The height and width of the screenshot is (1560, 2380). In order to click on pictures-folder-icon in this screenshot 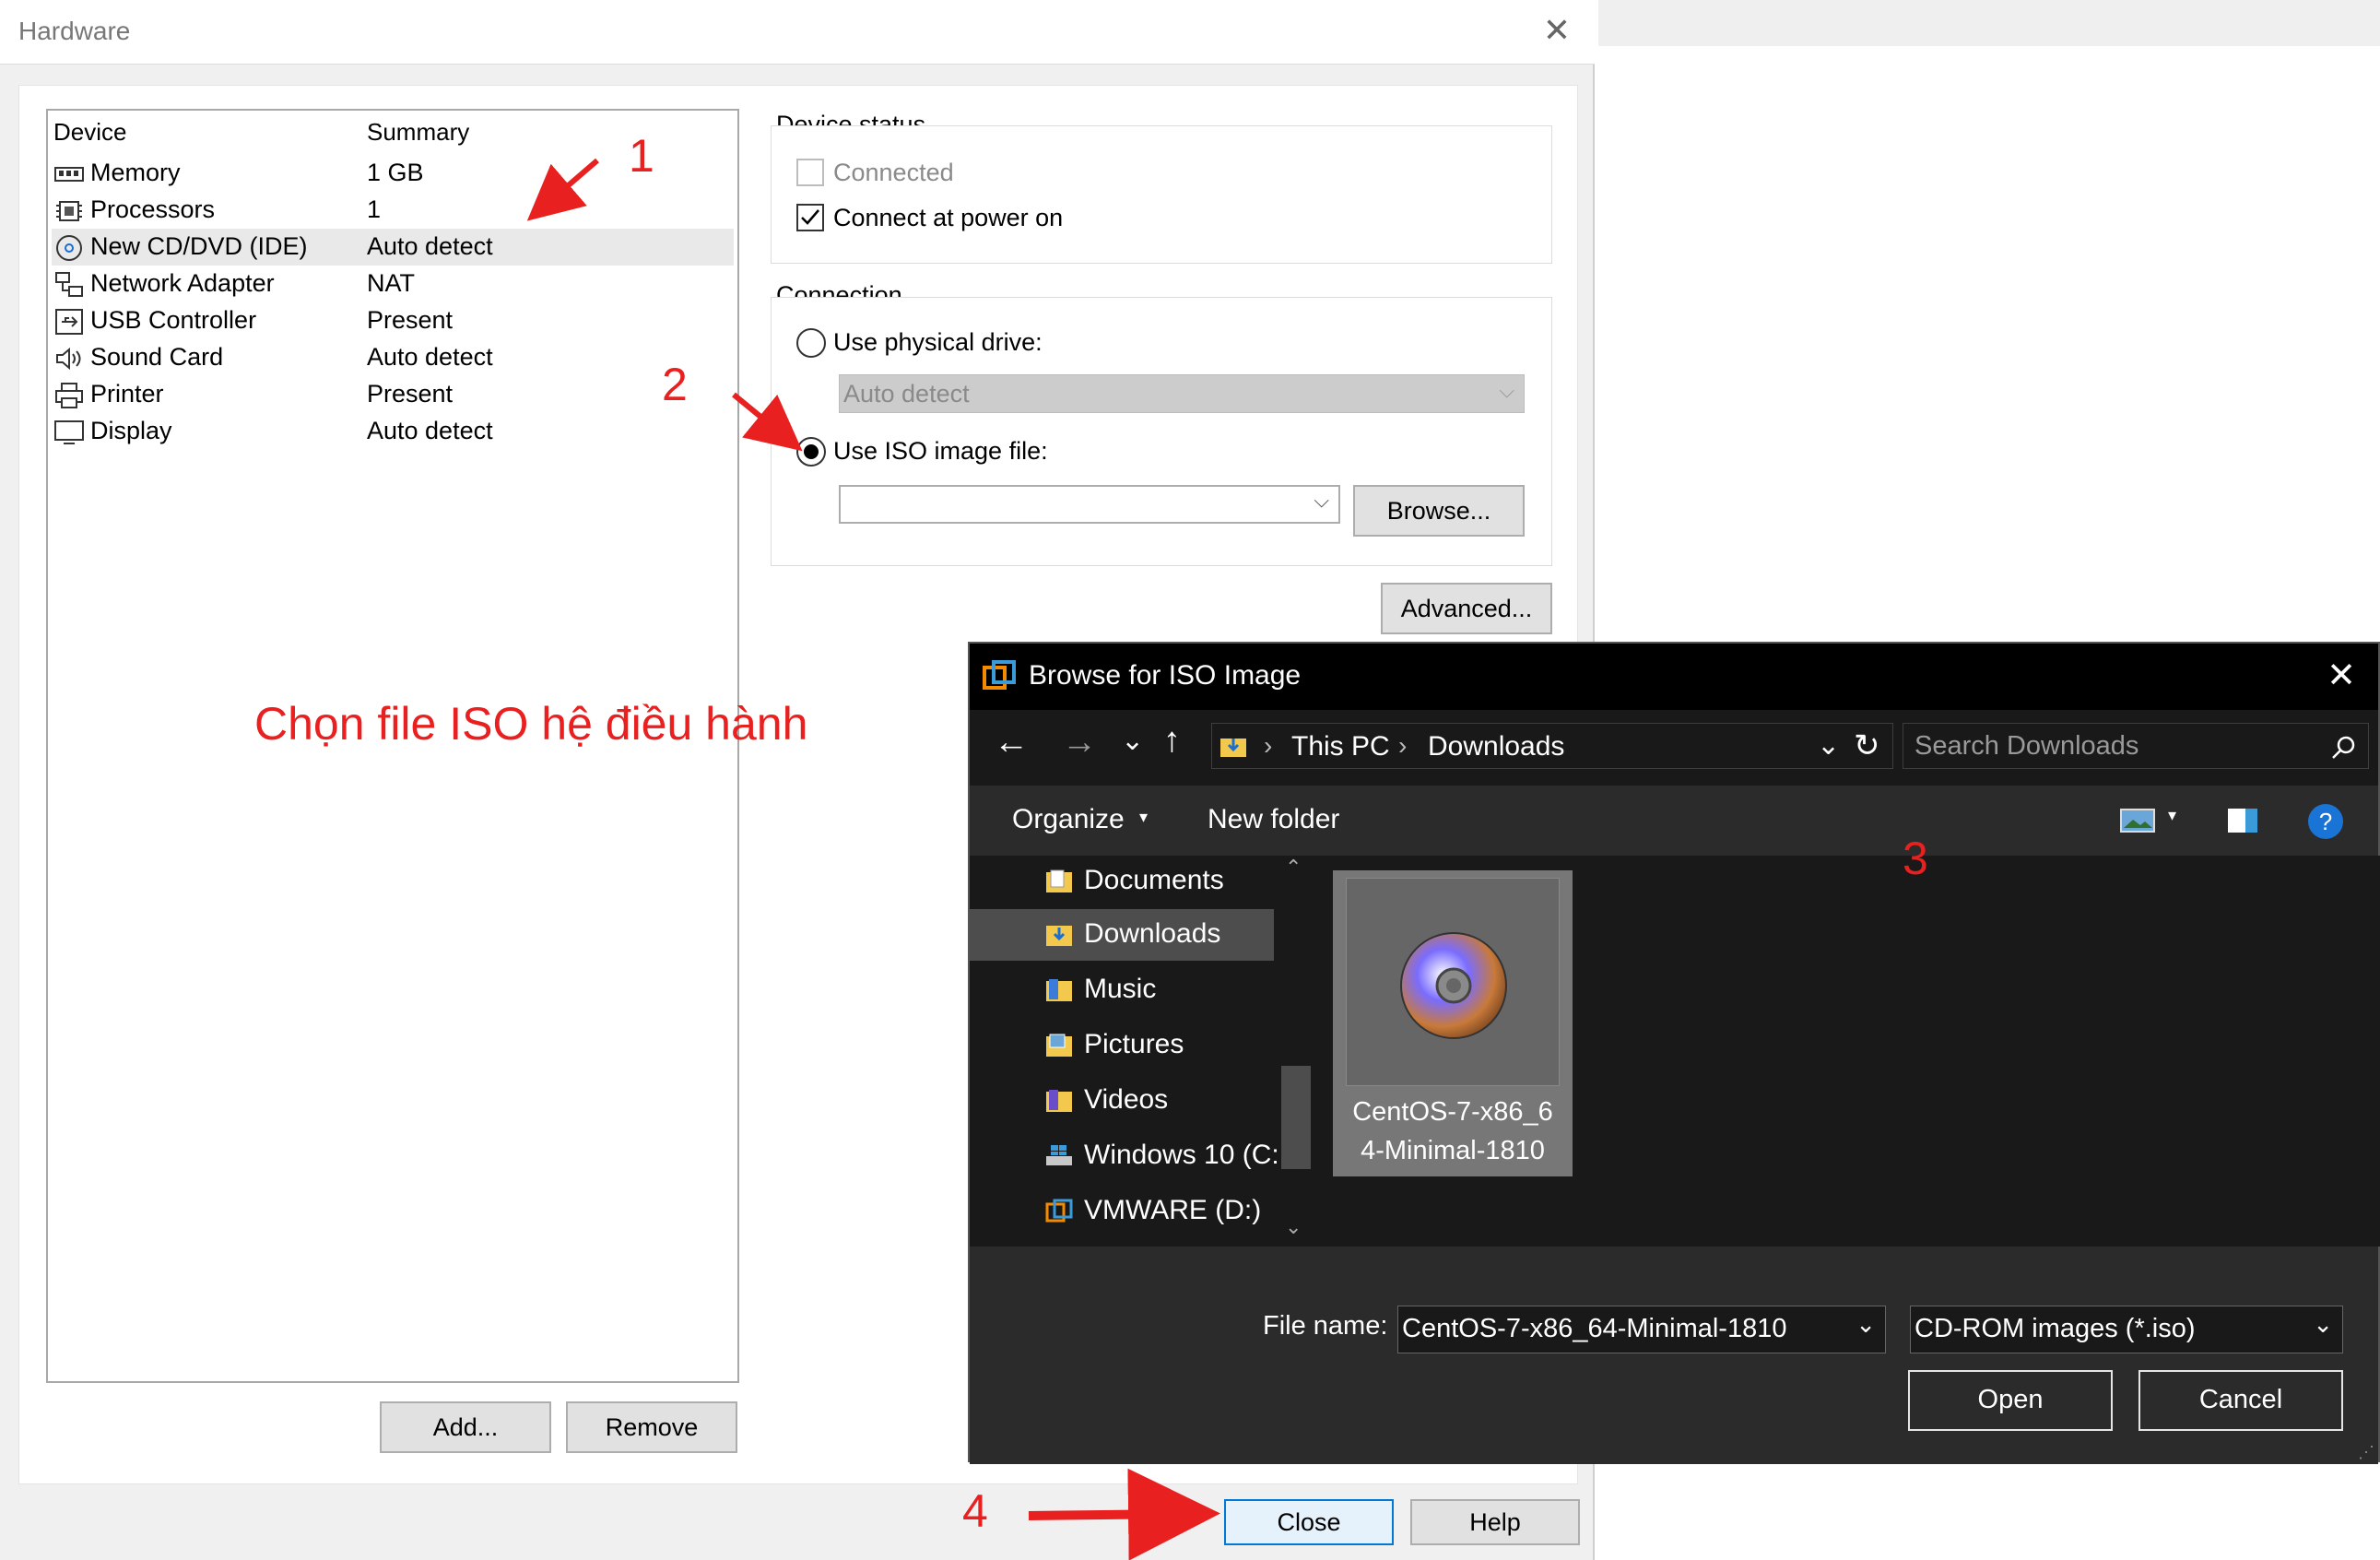, I will do `click(1059, 1045)`.